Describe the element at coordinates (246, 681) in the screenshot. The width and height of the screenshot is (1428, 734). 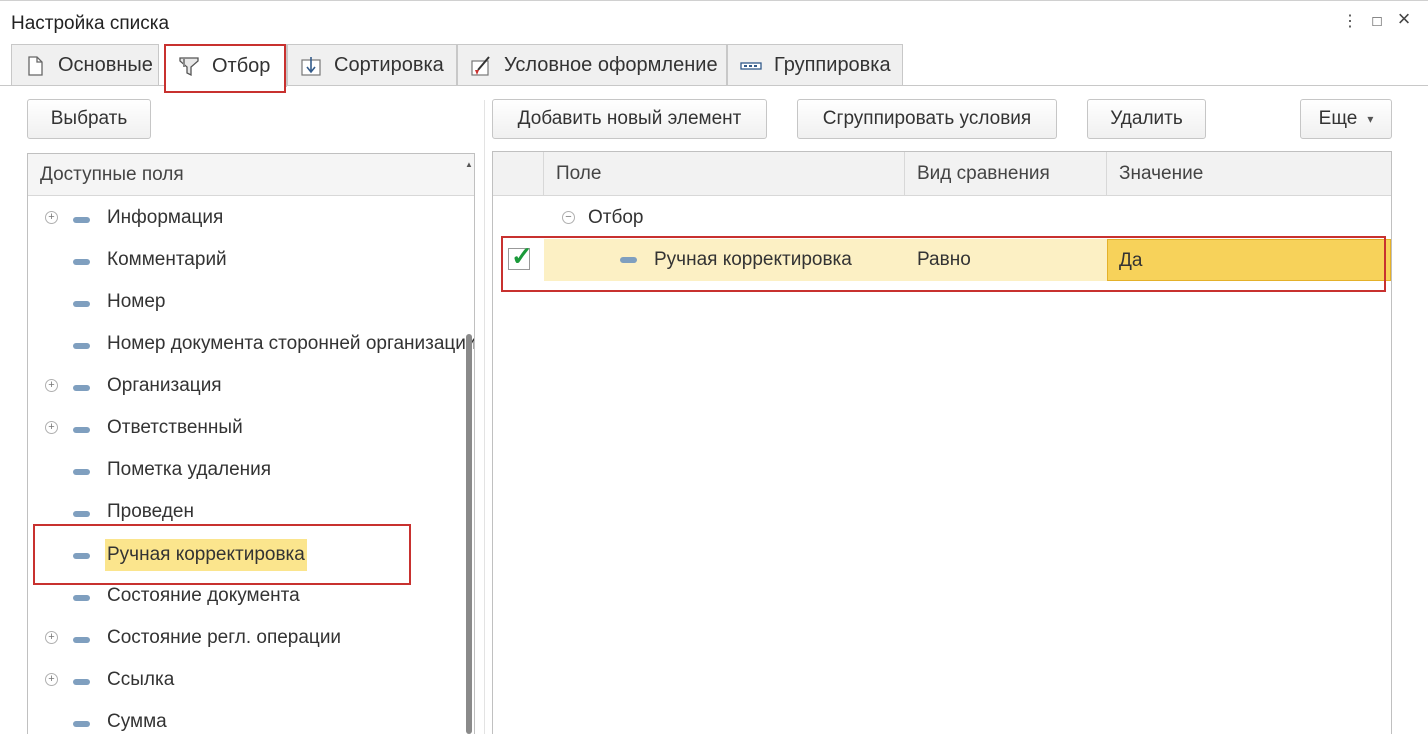
I see `tree-item: + Ссылка` at that location.